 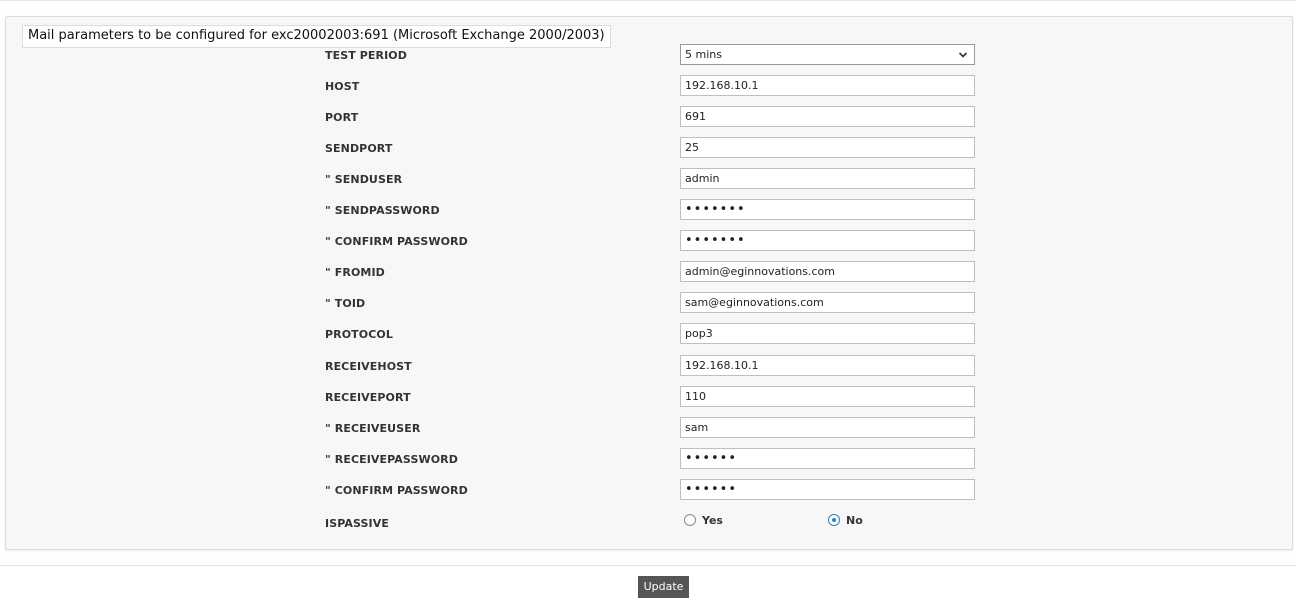 I want to click on row-protocol: PROTOCOL pop3, so click(x=650, y=334).